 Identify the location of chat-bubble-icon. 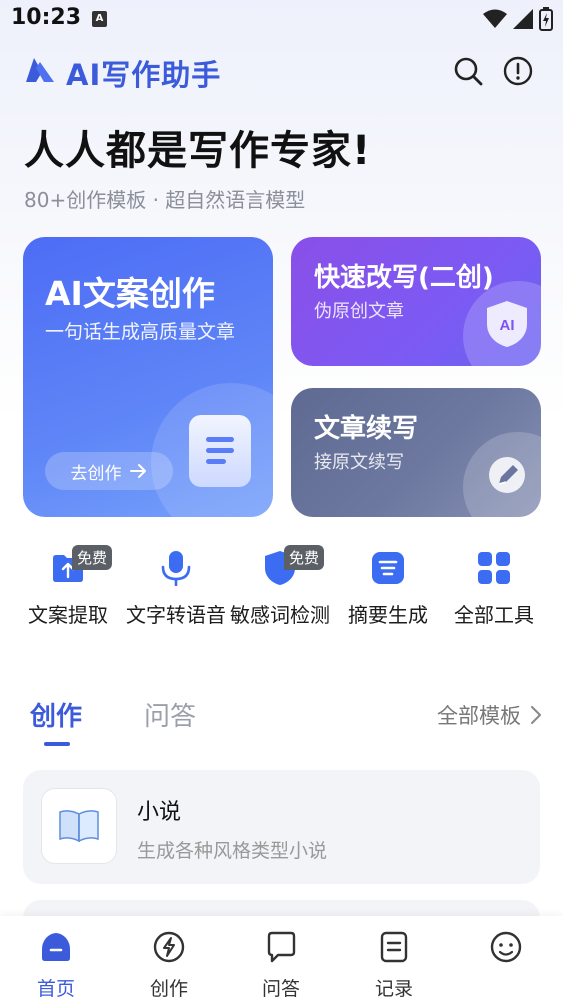
(281, 947).